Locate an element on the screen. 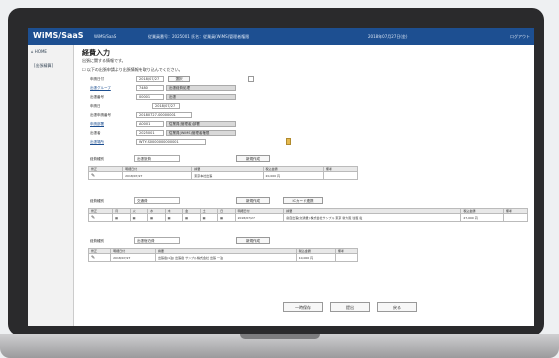 Image resolution: width=559 pixels, height=358 pixels. trip-no-input: 00001 is located at coordinates (150, 97).